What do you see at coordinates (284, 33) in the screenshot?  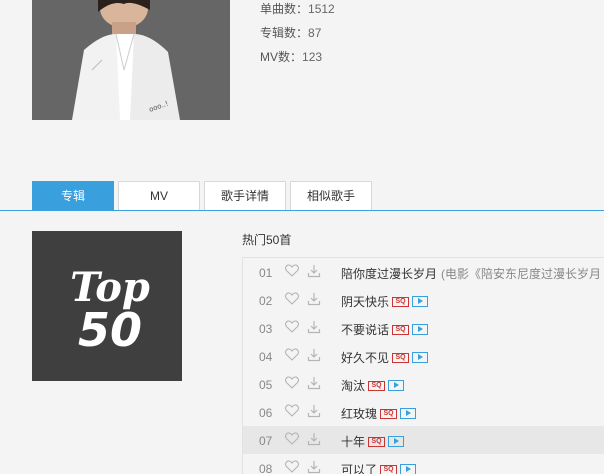 I see `stat-label: 专辑数：` at bounding box center [284, 33].